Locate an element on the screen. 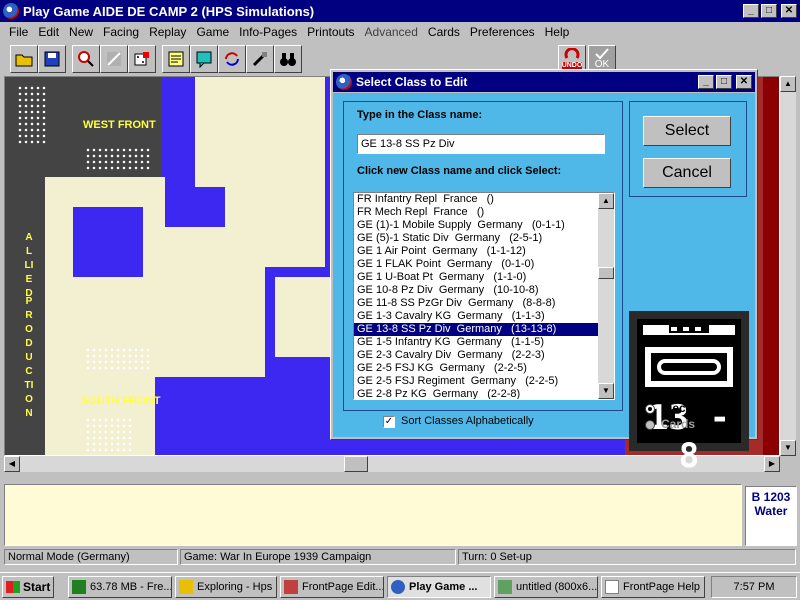 Image resolution: width=800 pixels, height=600 pixels. menu-help: Help is located at coordinates (557, 32).